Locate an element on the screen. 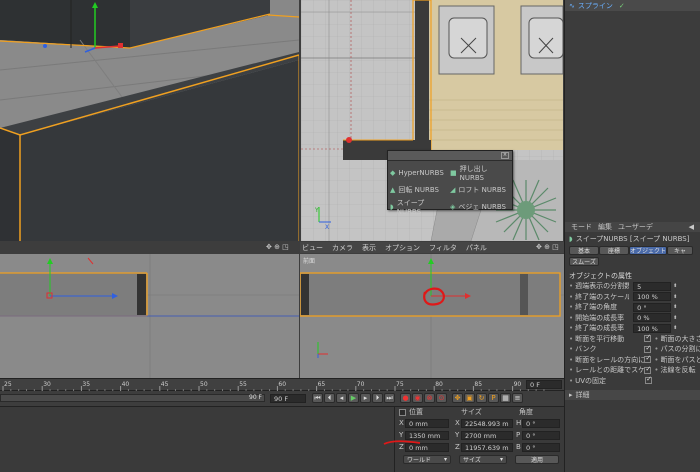  scale-key-icon: ▣ is located at coordinates (469, 398).